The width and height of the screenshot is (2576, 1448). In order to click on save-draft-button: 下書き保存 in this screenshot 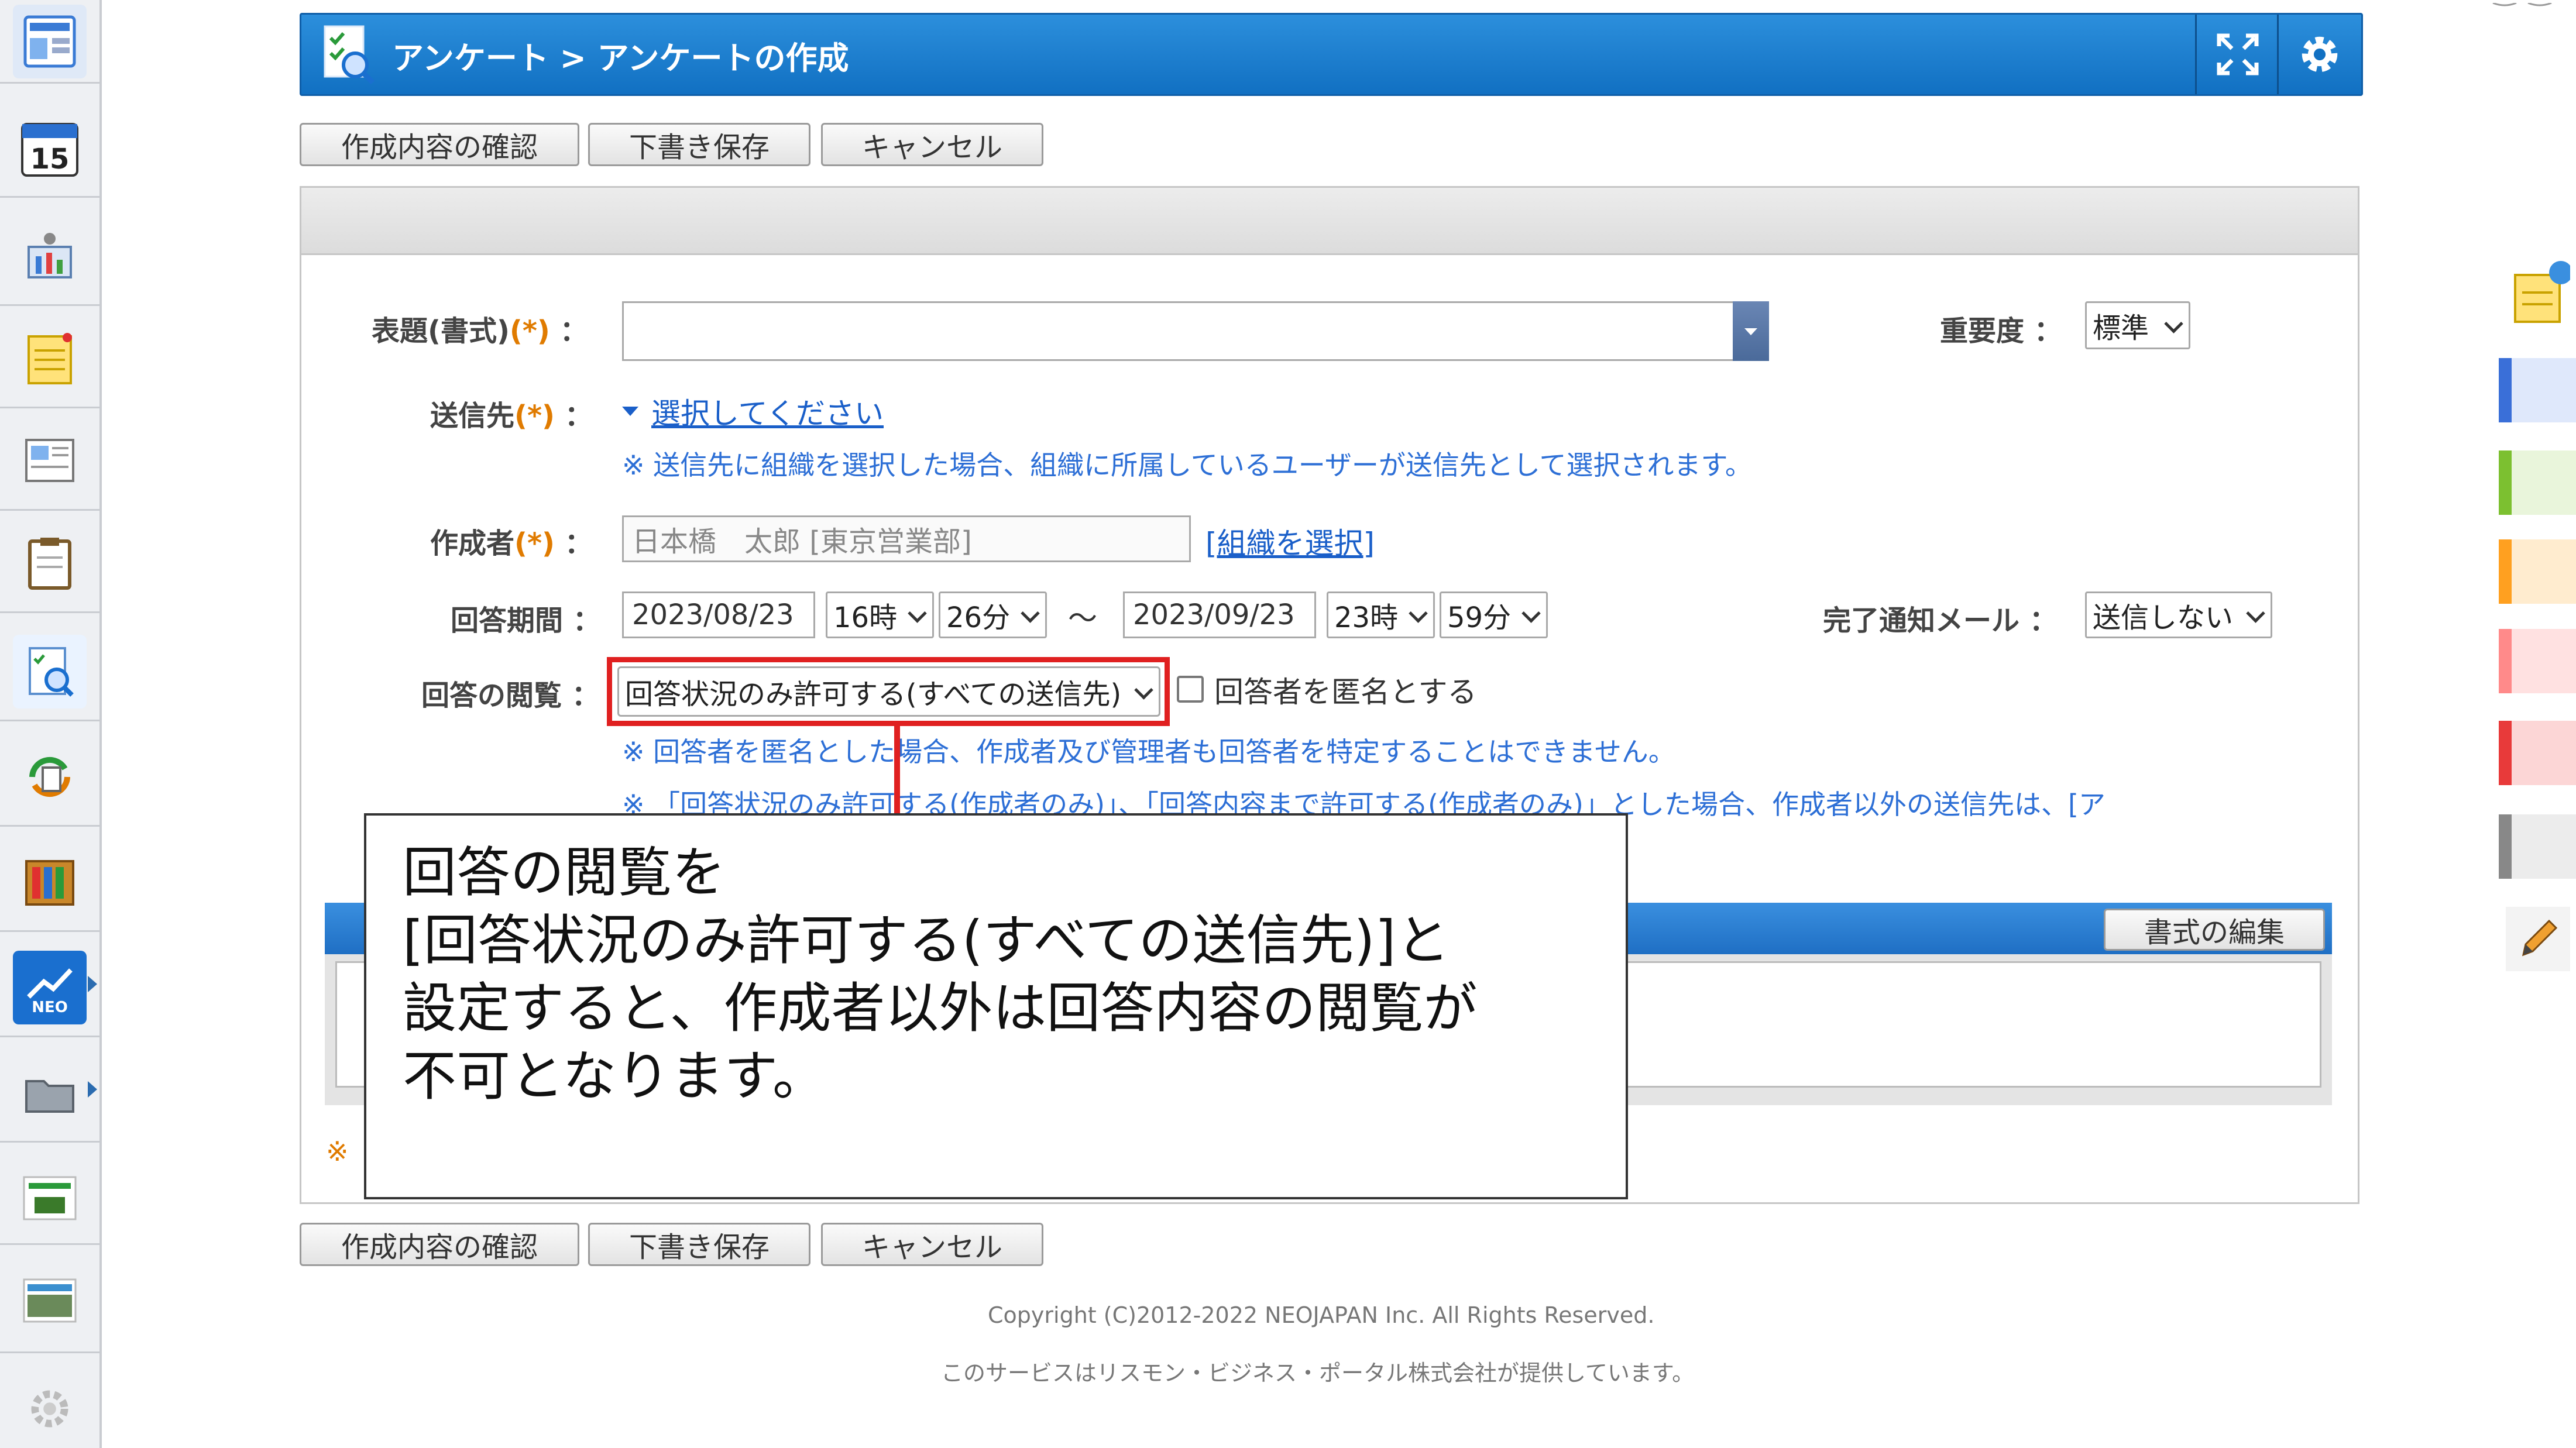, I will do `click(699, 144)`.